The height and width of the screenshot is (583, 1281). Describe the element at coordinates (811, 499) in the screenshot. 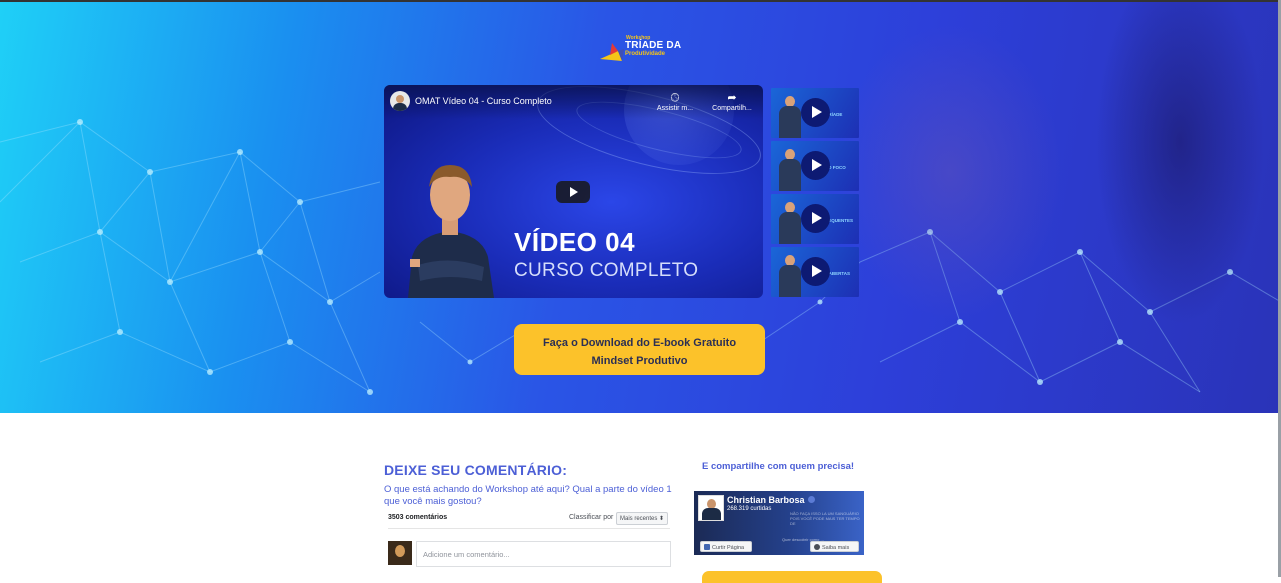

I see `verified-badge-icon` at that location.